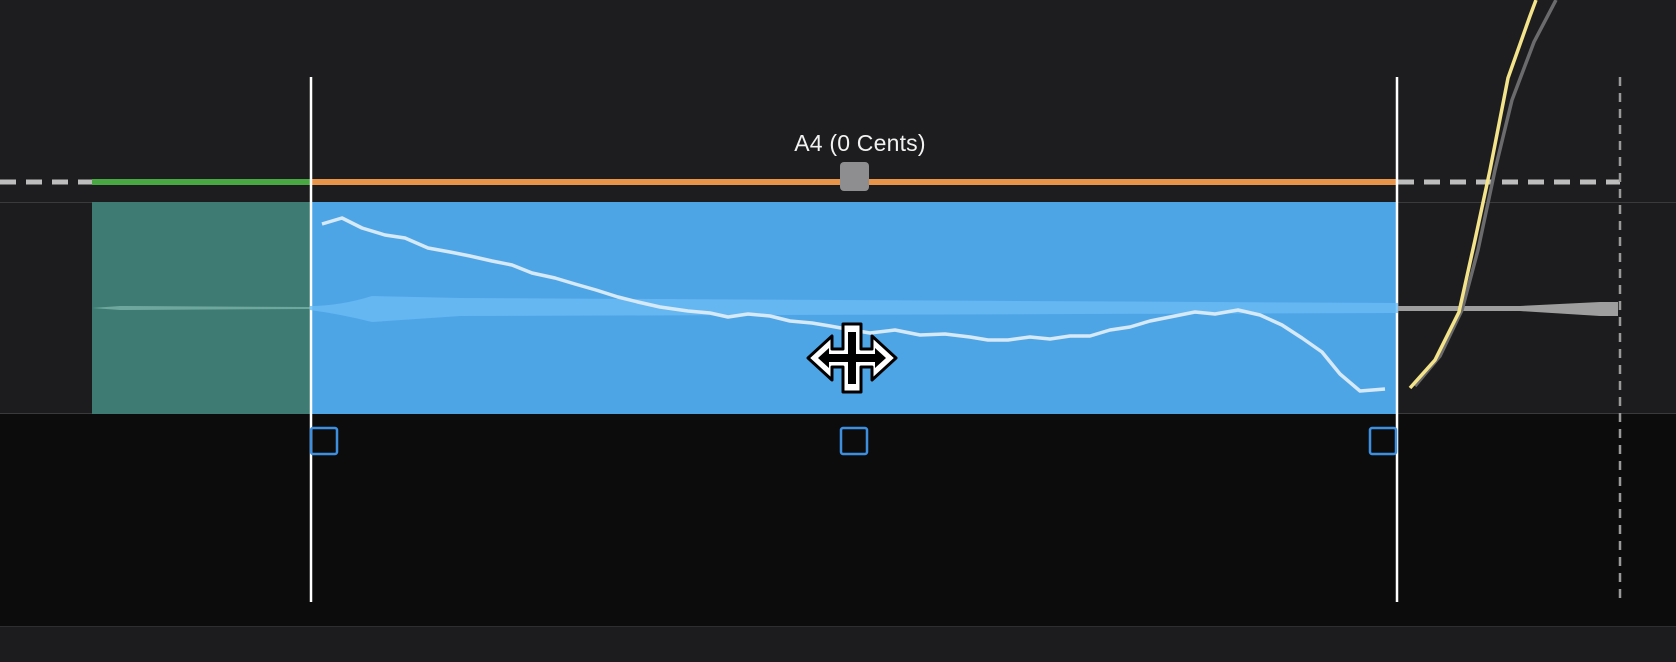 Image resolution: width=1676 pixels, height=662 pixels. What do you see at coordinates (201, 308) in the screenshot?
I see `waveform-previous` at bounding box center [201, 308].